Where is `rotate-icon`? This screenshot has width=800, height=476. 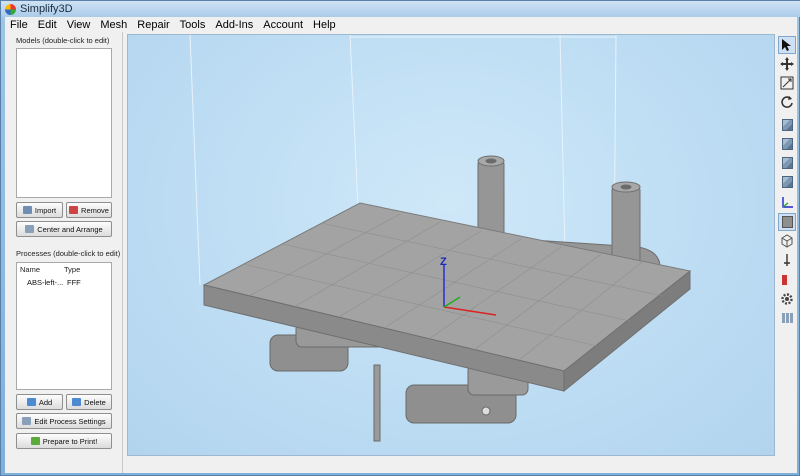
rotate-icon is located at coordinates (787, 102).